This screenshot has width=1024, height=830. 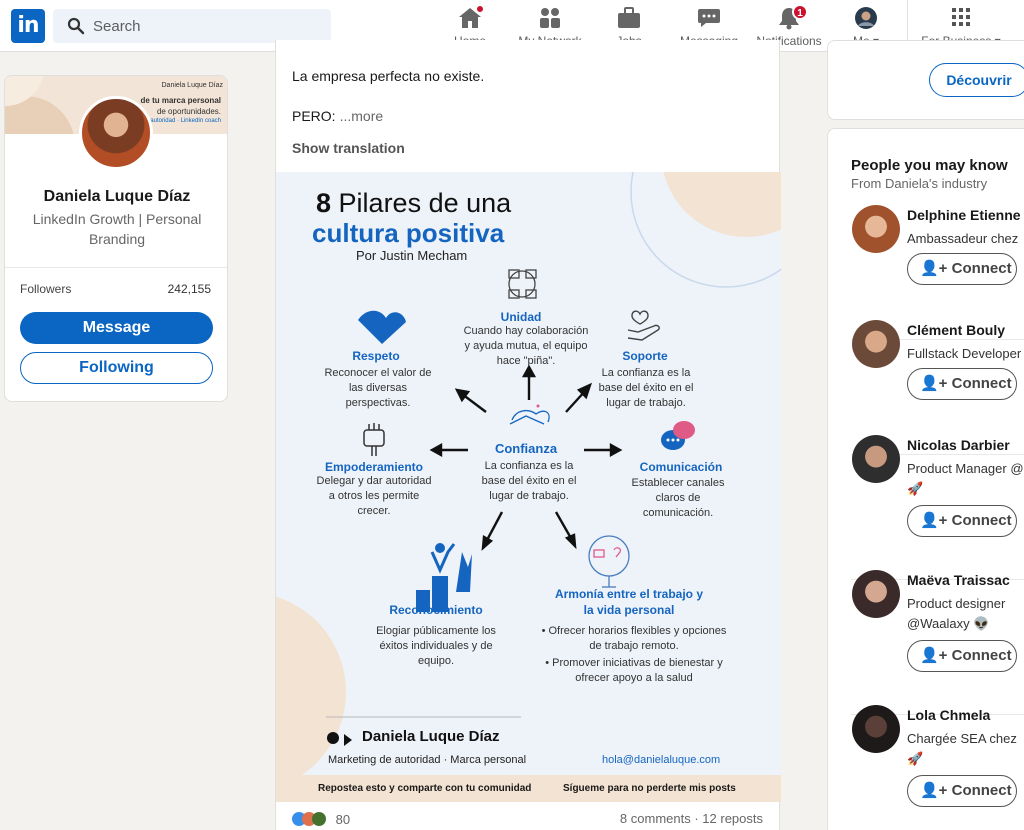 I want to click on reaction-icons, so click(x=309, y=819).